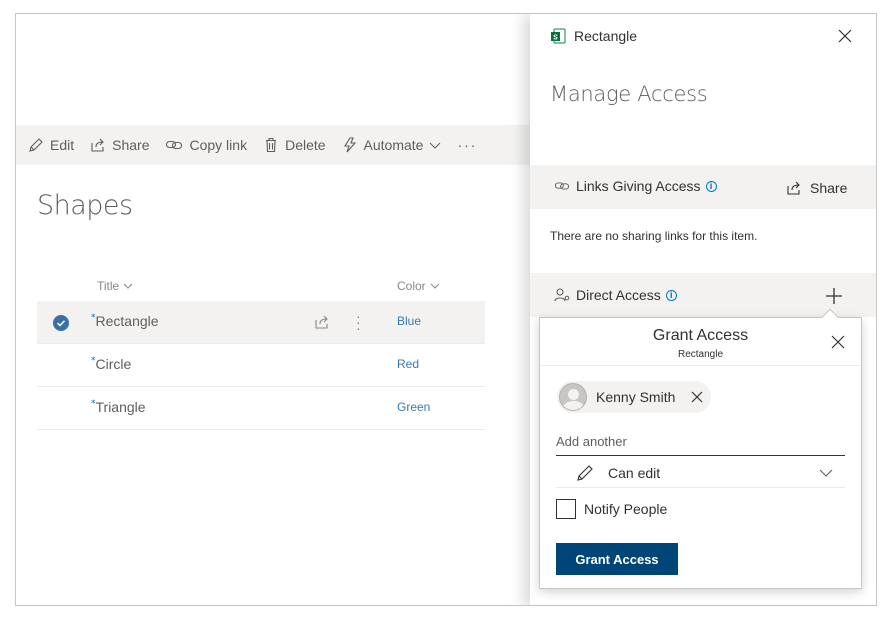 The height and width of the screenshot is (620, 892). Describe the element at coordinates (700, 354) in the screenshot. I see `grant-access-subtitle: Rectangle` at that location.